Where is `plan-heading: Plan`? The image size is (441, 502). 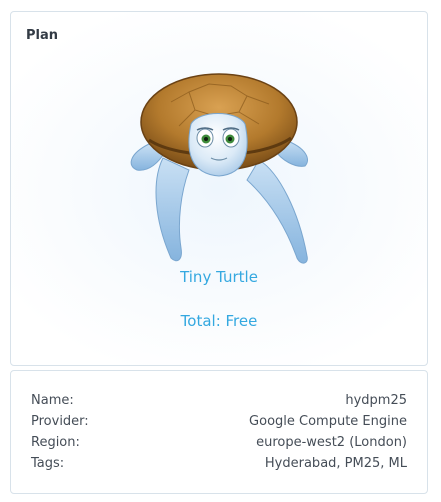
plan-heading: Plan is located at coordinates (42, 35).